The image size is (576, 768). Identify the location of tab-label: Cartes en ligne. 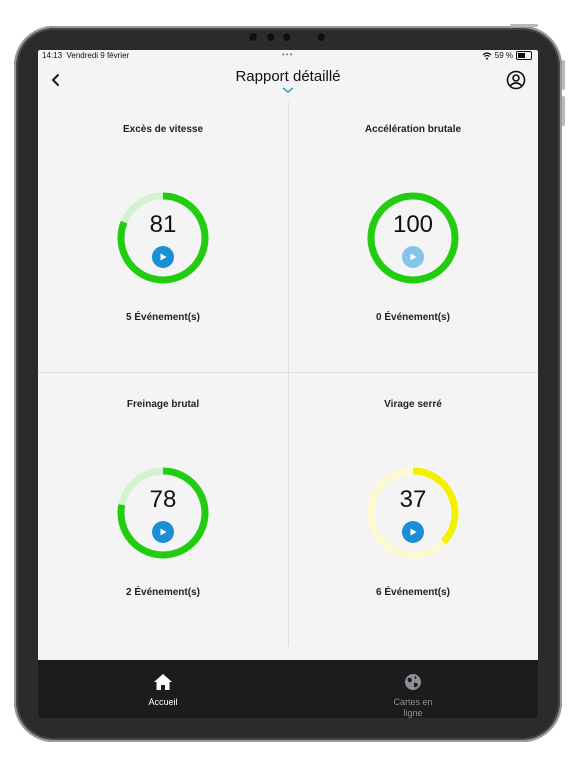
(413, 707).